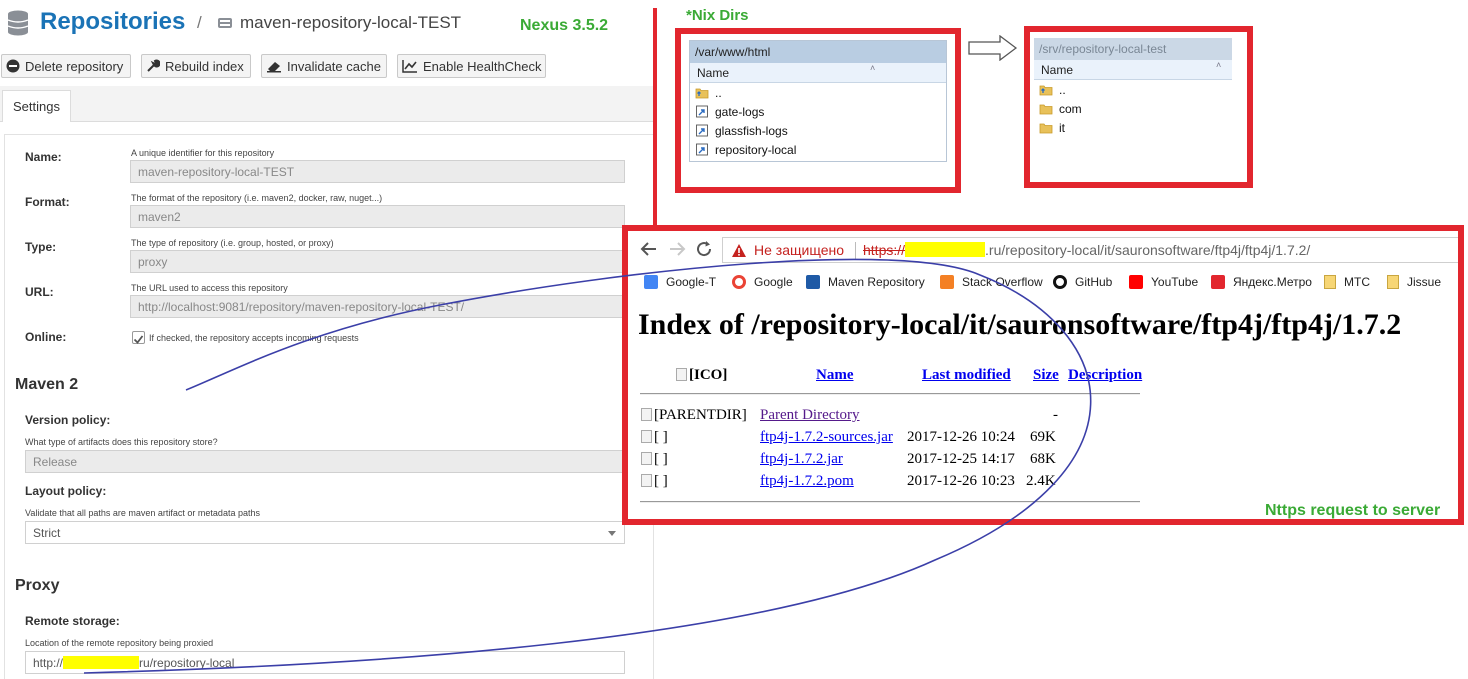 This screenshot has width=1468, height=679. Describe the element at coordinates (1070, 108) in the screenshot. I see `file-name: com` at that location.